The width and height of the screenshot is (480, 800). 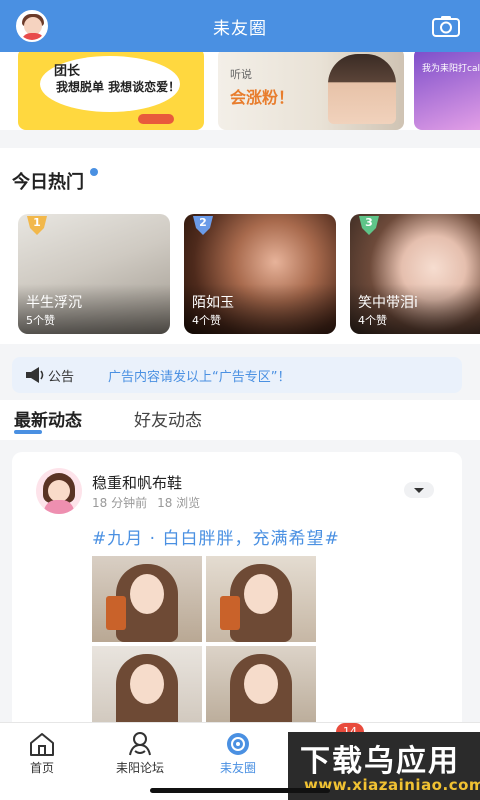 I want to click on circle-icon, so click(x=238, y=744).